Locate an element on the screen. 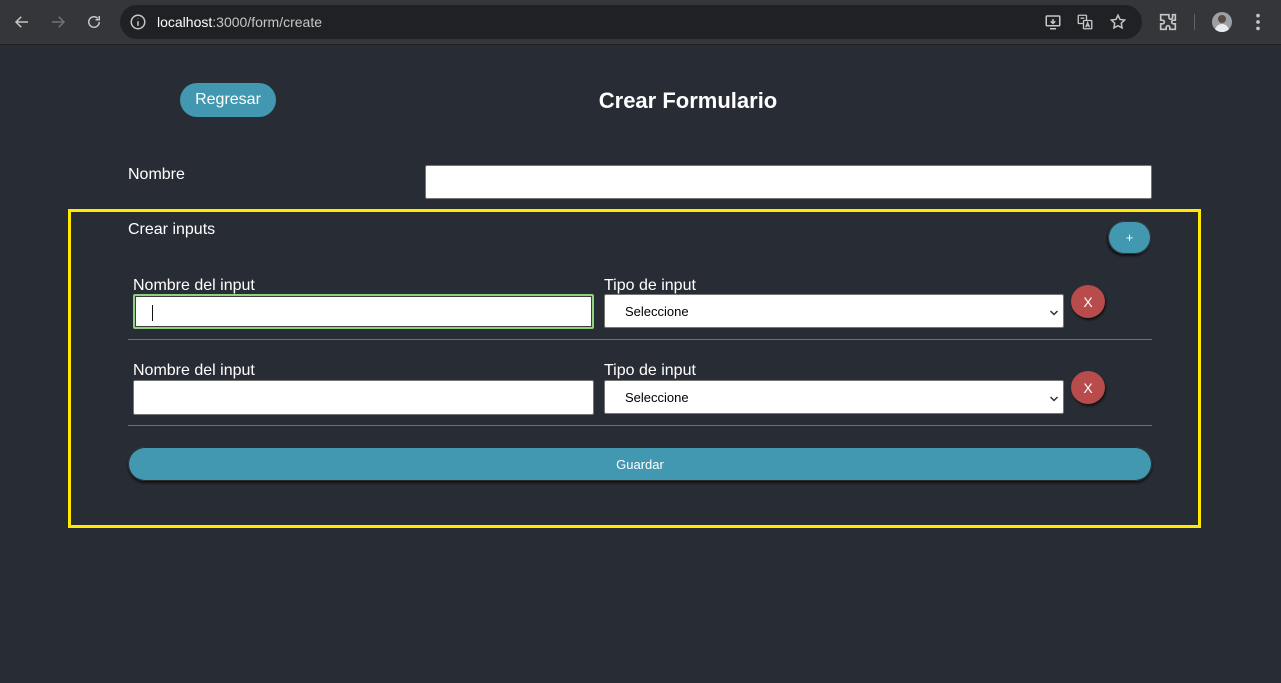 The height and width of the screenshot is (683, 1281). install-app-icon is located at coordinates (1053, 22).